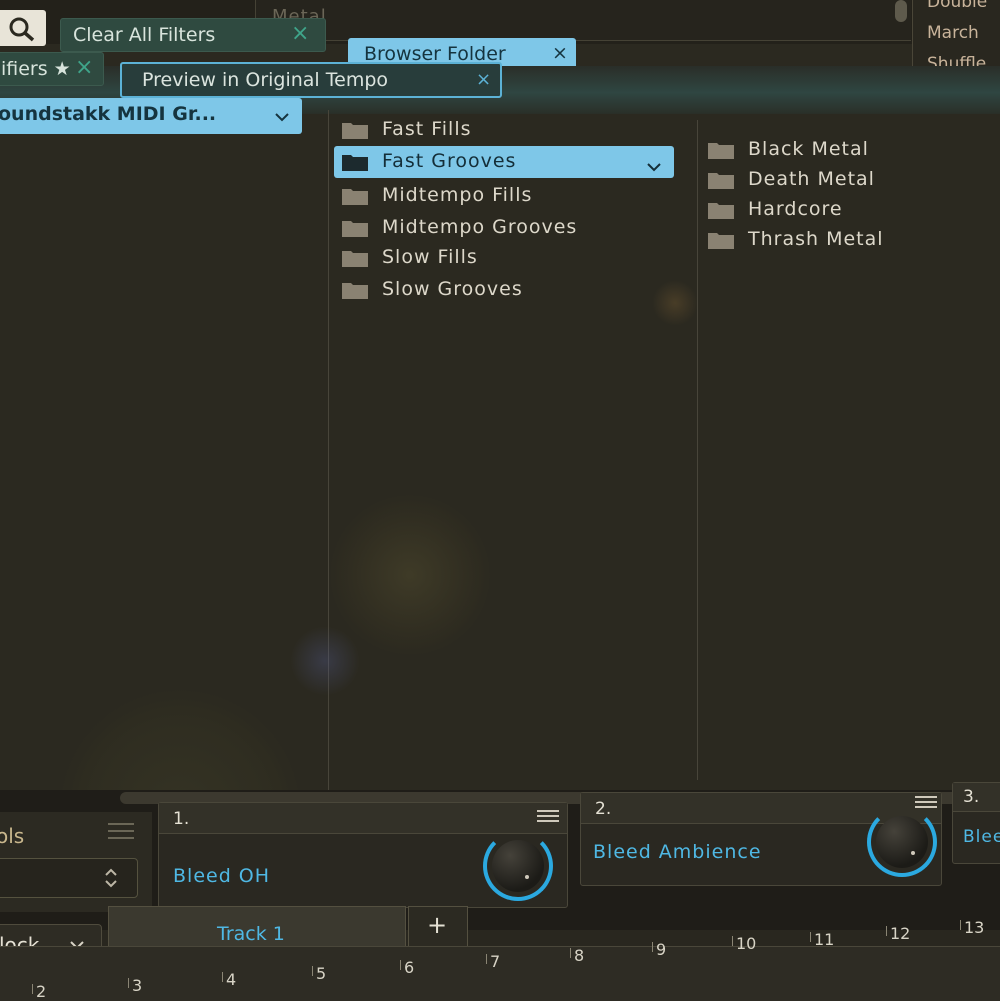 The height and width of the screenshot is (1001, 1000). What do you see at coordinates (430, 257) in the screenshot?
I see `folder-label: Slow Fills` at bounding box center [430, 257].